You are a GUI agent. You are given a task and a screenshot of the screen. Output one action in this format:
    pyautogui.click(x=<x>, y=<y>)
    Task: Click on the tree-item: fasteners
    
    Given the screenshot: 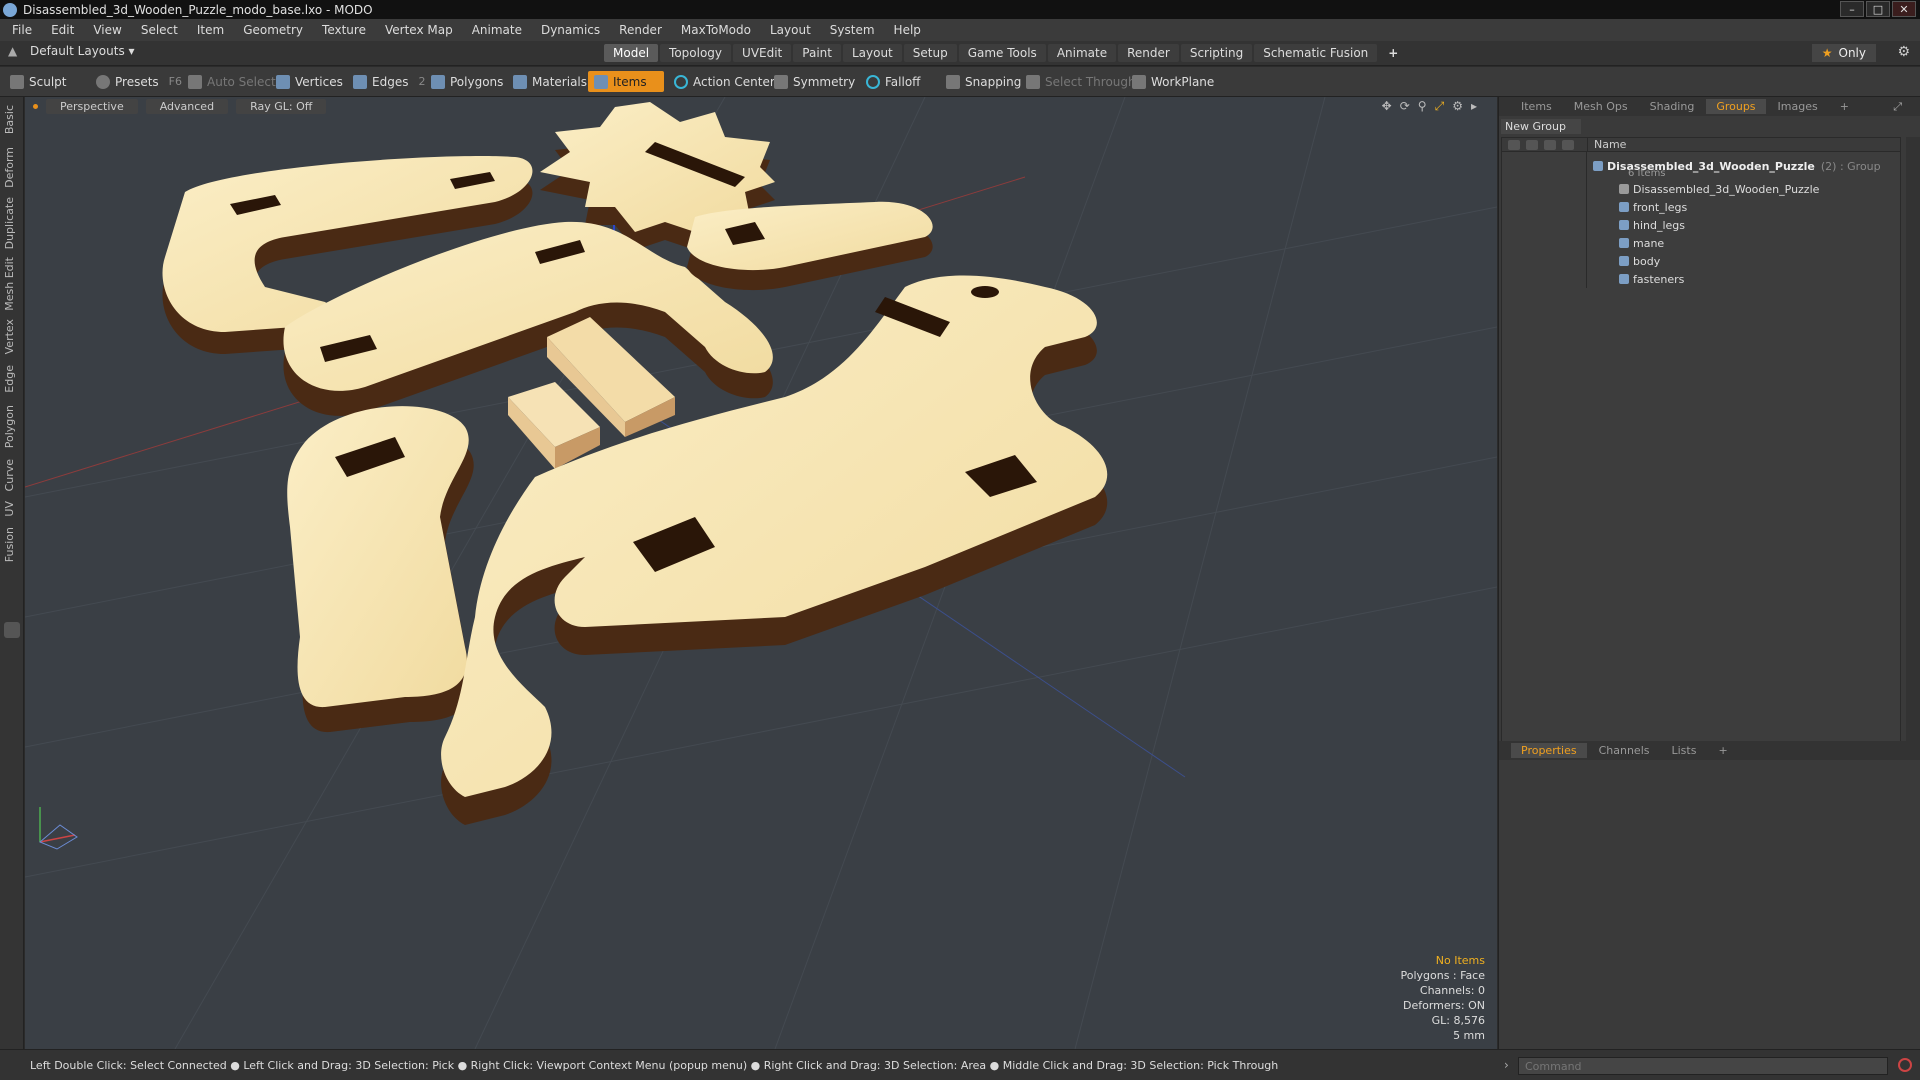 What is the action you would take?
    pyautogui.click(x=1701, y=279)
    